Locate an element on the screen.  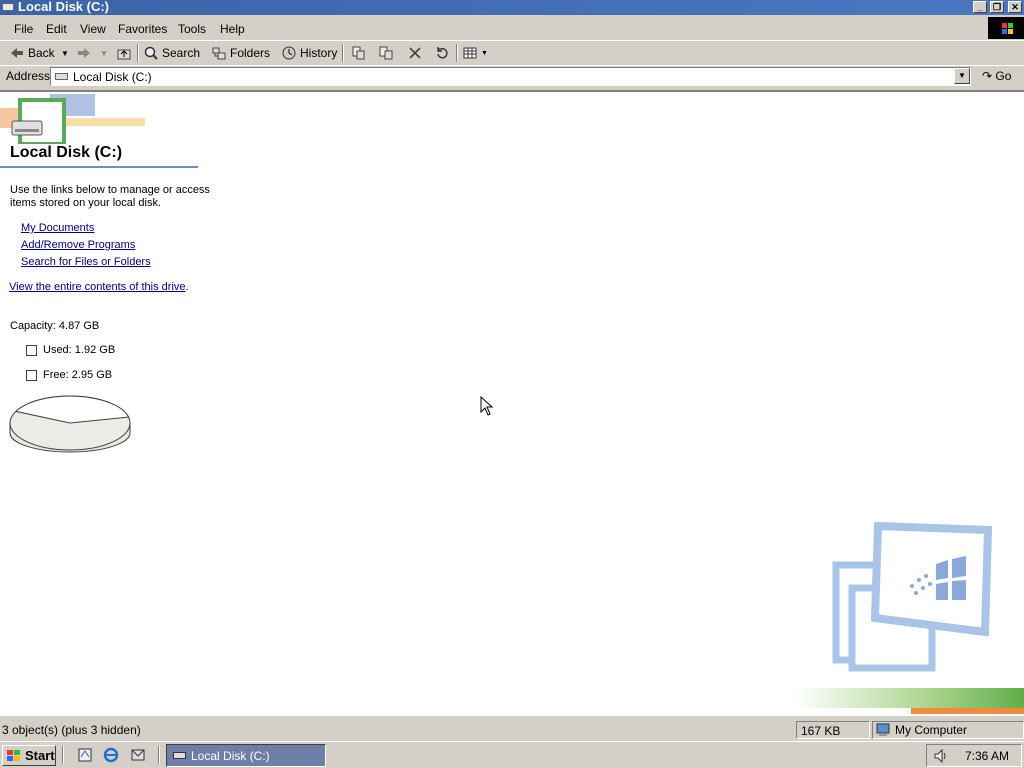
menu-tools: Tools is located at coordinates (192, 29).